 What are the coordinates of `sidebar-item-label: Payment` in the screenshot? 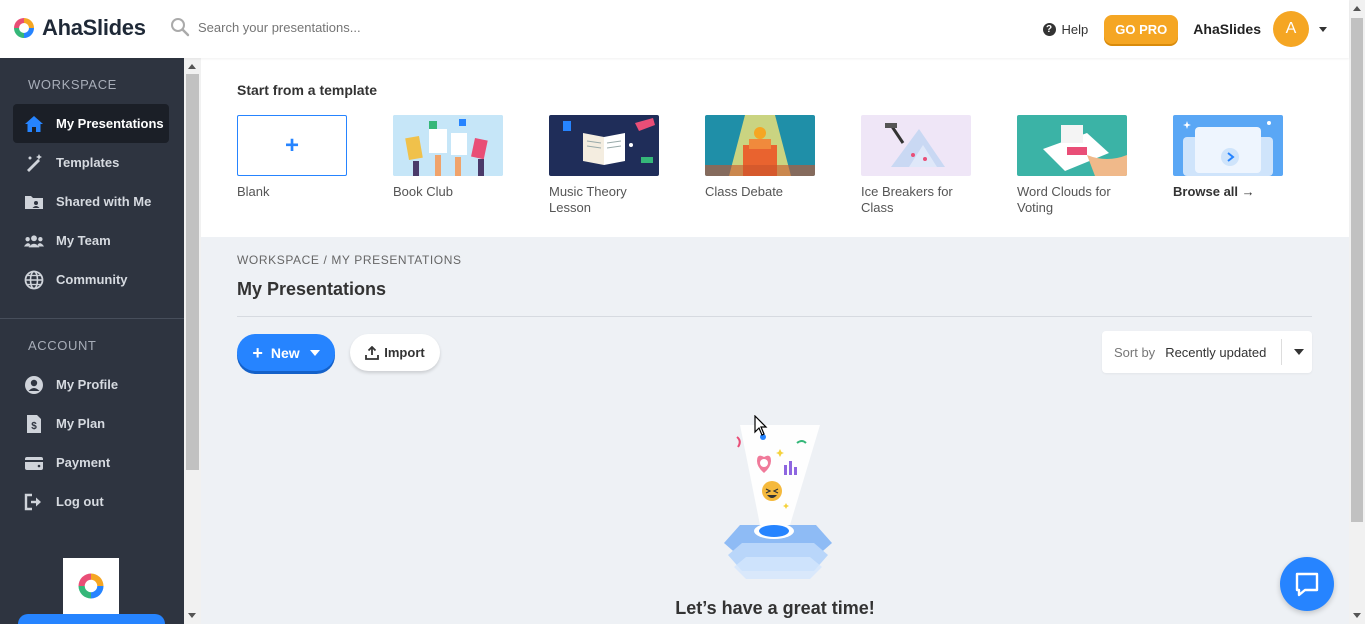 It's located at (83, 462).